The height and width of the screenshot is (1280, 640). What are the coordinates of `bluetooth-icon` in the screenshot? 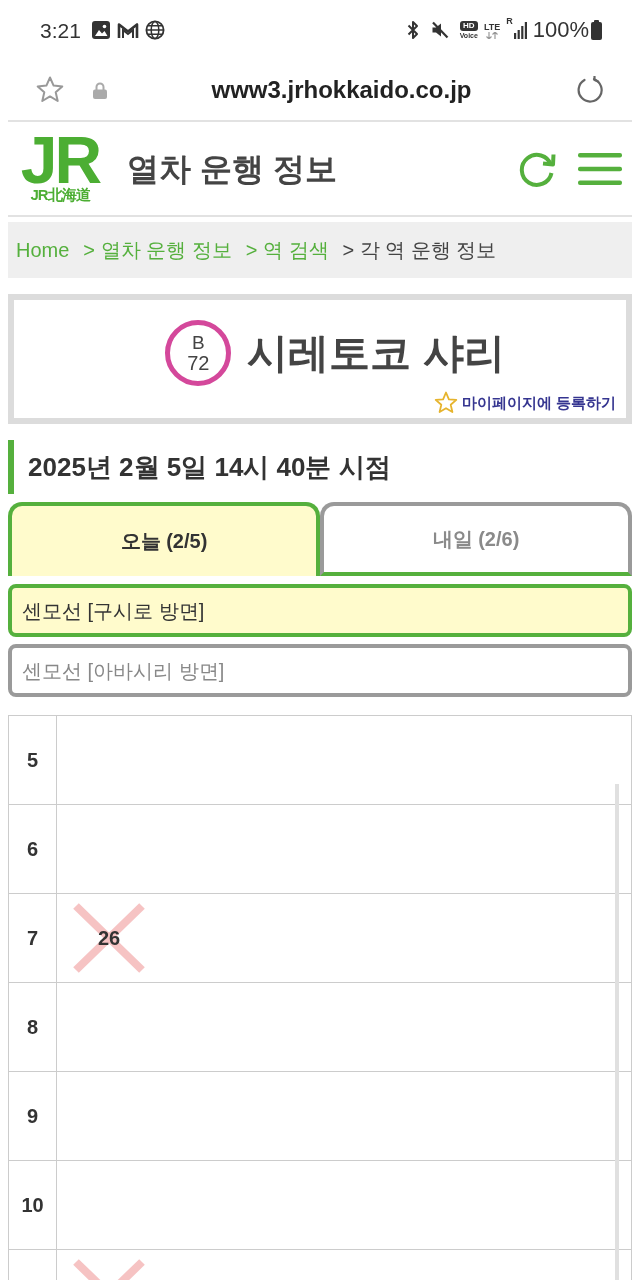 It's located at (412, 30).